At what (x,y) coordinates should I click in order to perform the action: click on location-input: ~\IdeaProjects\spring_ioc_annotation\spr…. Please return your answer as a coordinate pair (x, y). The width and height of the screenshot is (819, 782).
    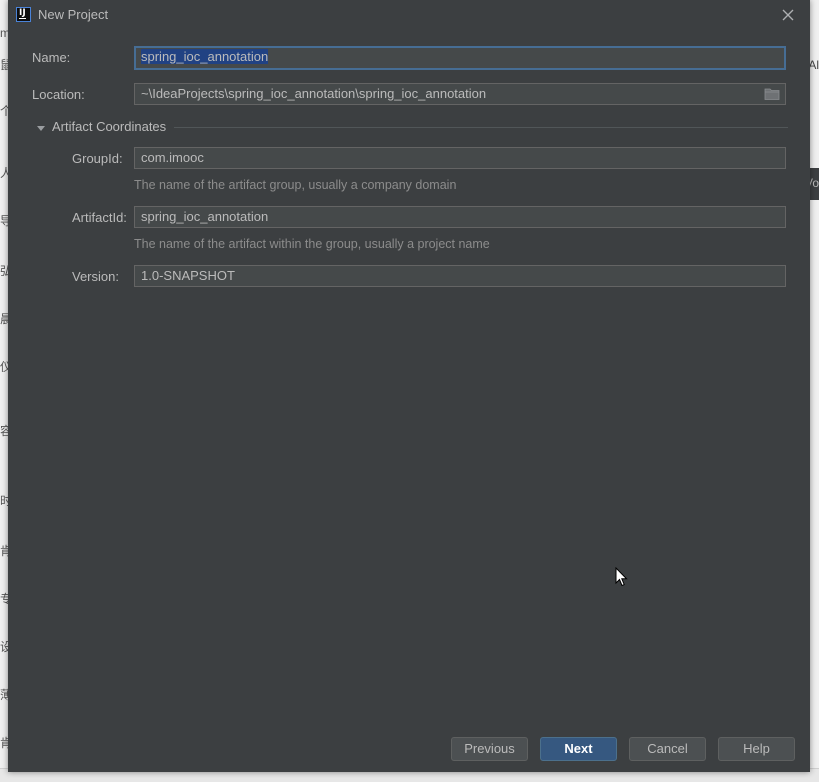
    Looking at the image, I should click on (460, 94).